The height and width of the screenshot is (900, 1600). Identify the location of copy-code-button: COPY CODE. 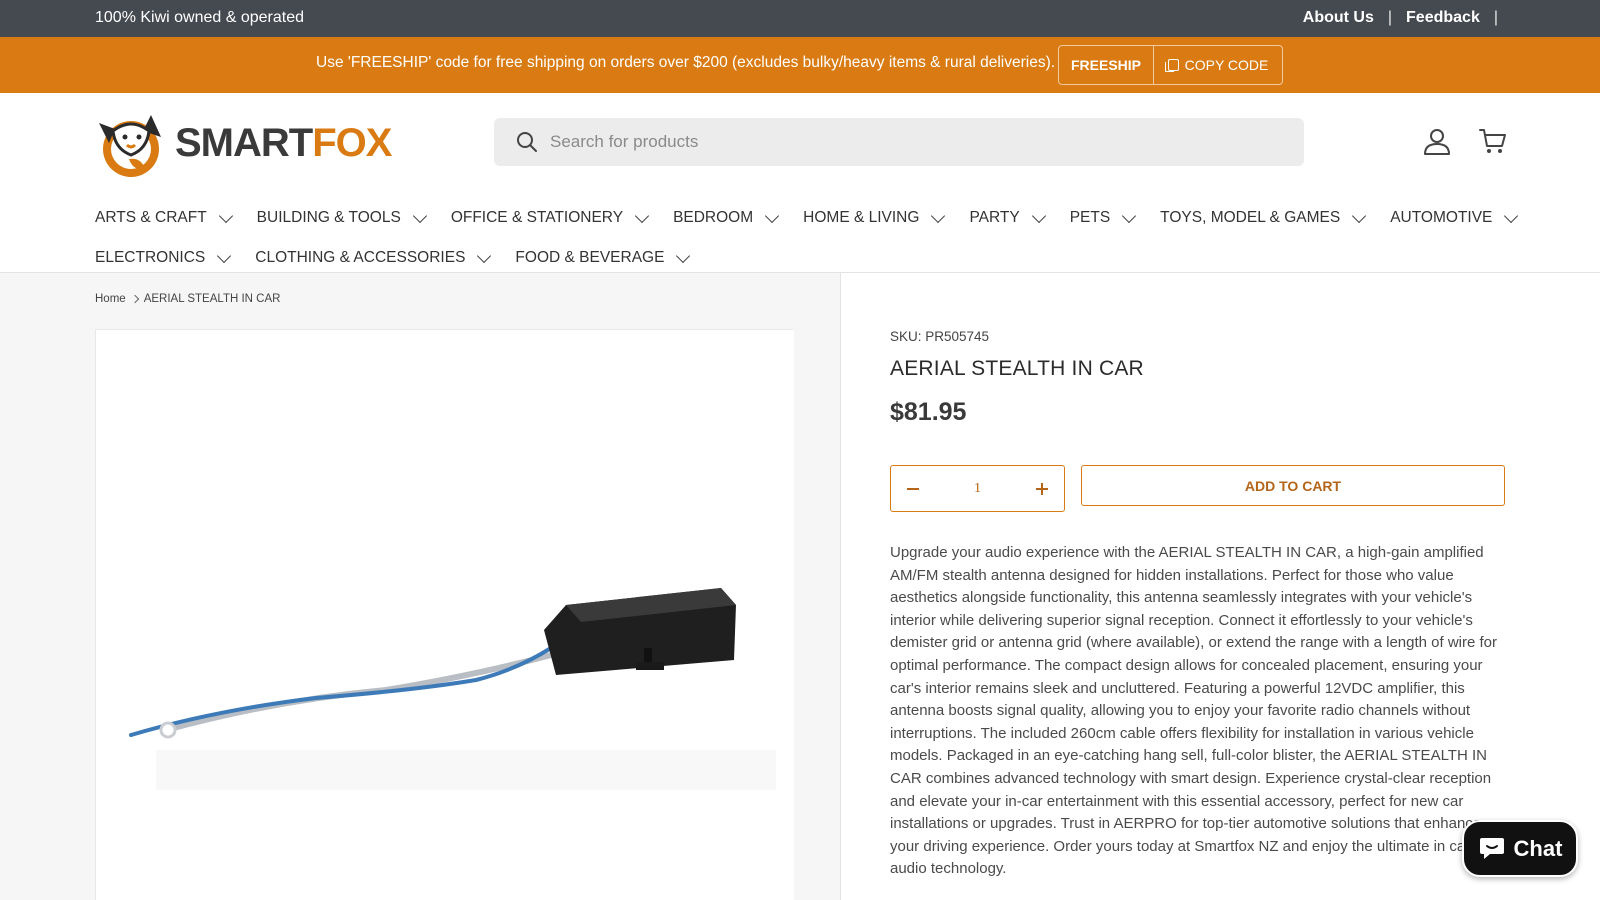
(1218, 65).